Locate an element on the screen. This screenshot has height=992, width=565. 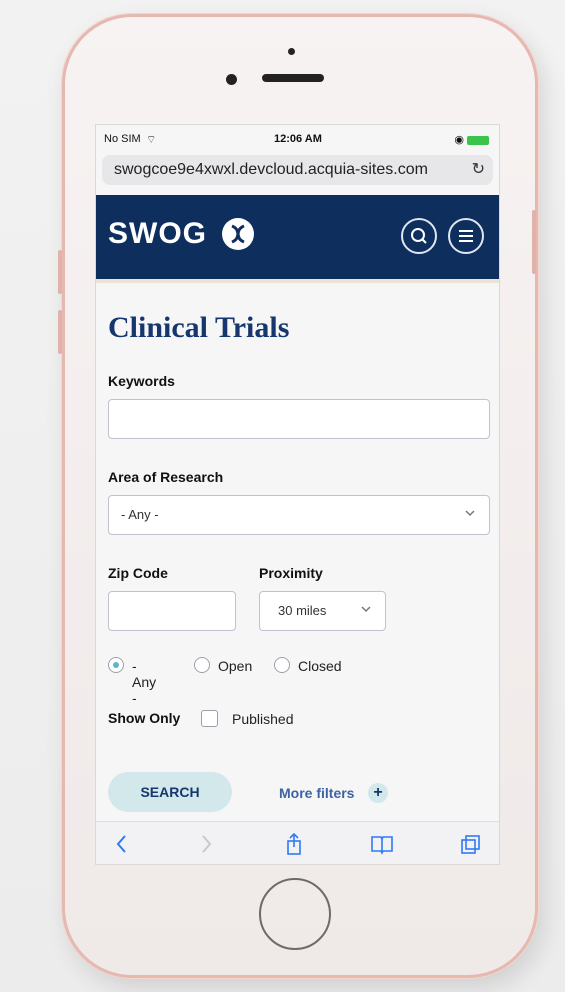
area-of-research-value: - Any - is located at coordinates (140, 514).